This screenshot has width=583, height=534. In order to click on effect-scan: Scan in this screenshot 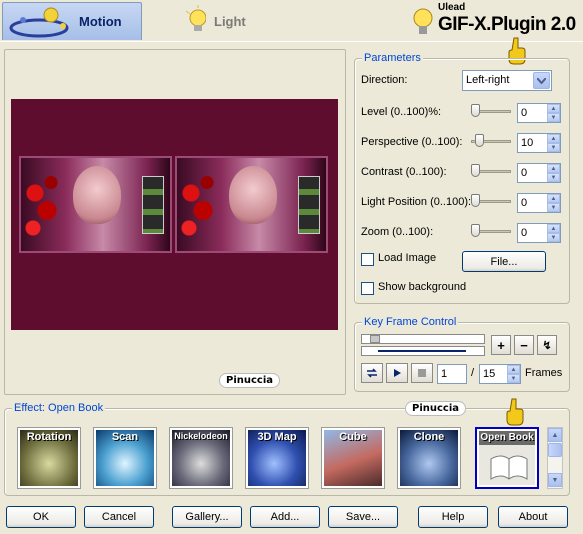, I will do `click(125, 458)`.